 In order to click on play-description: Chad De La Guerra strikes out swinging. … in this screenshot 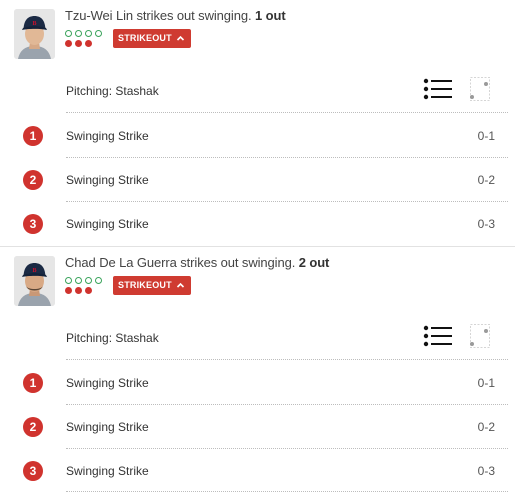, I will do `click(197, 262)`.